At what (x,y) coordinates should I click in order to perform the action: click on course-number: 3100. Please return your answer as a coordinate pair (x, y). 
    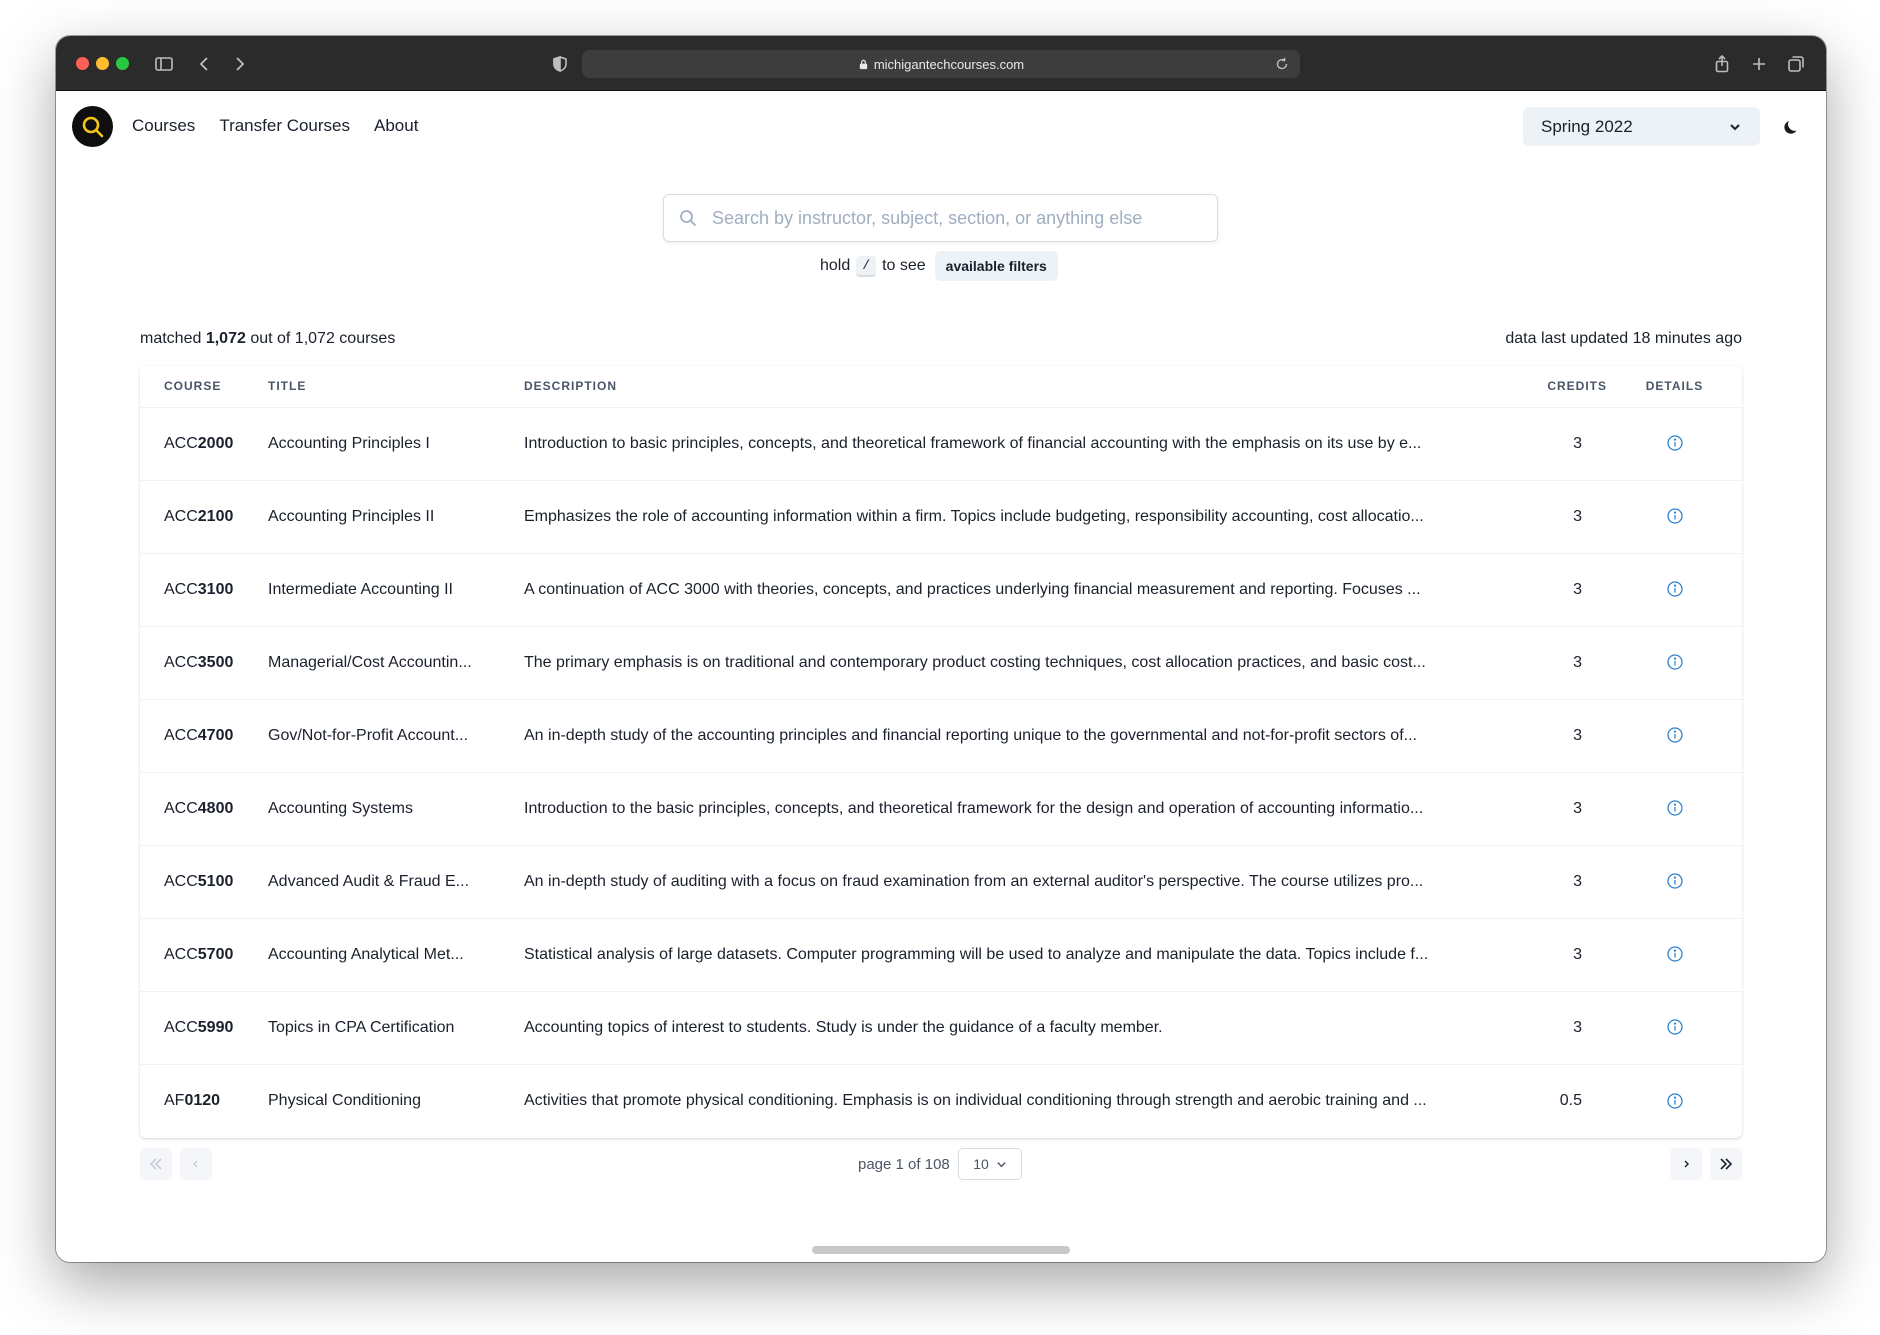
    Looking at the image, I should click on (215, 589).